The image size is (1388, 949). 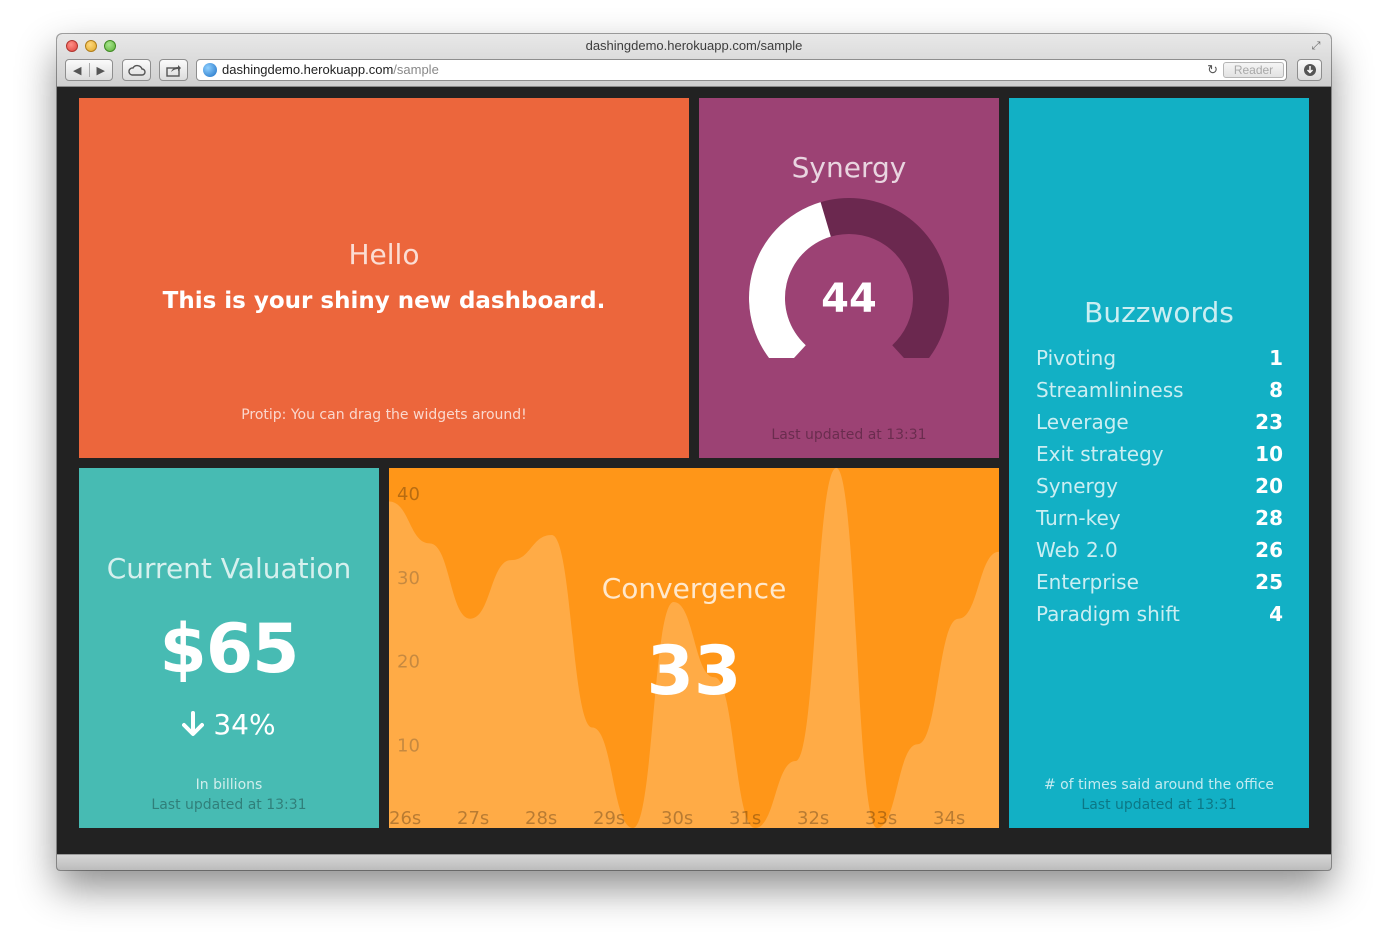 I want to click on graph-value: 33, so click(x=694, y=671).